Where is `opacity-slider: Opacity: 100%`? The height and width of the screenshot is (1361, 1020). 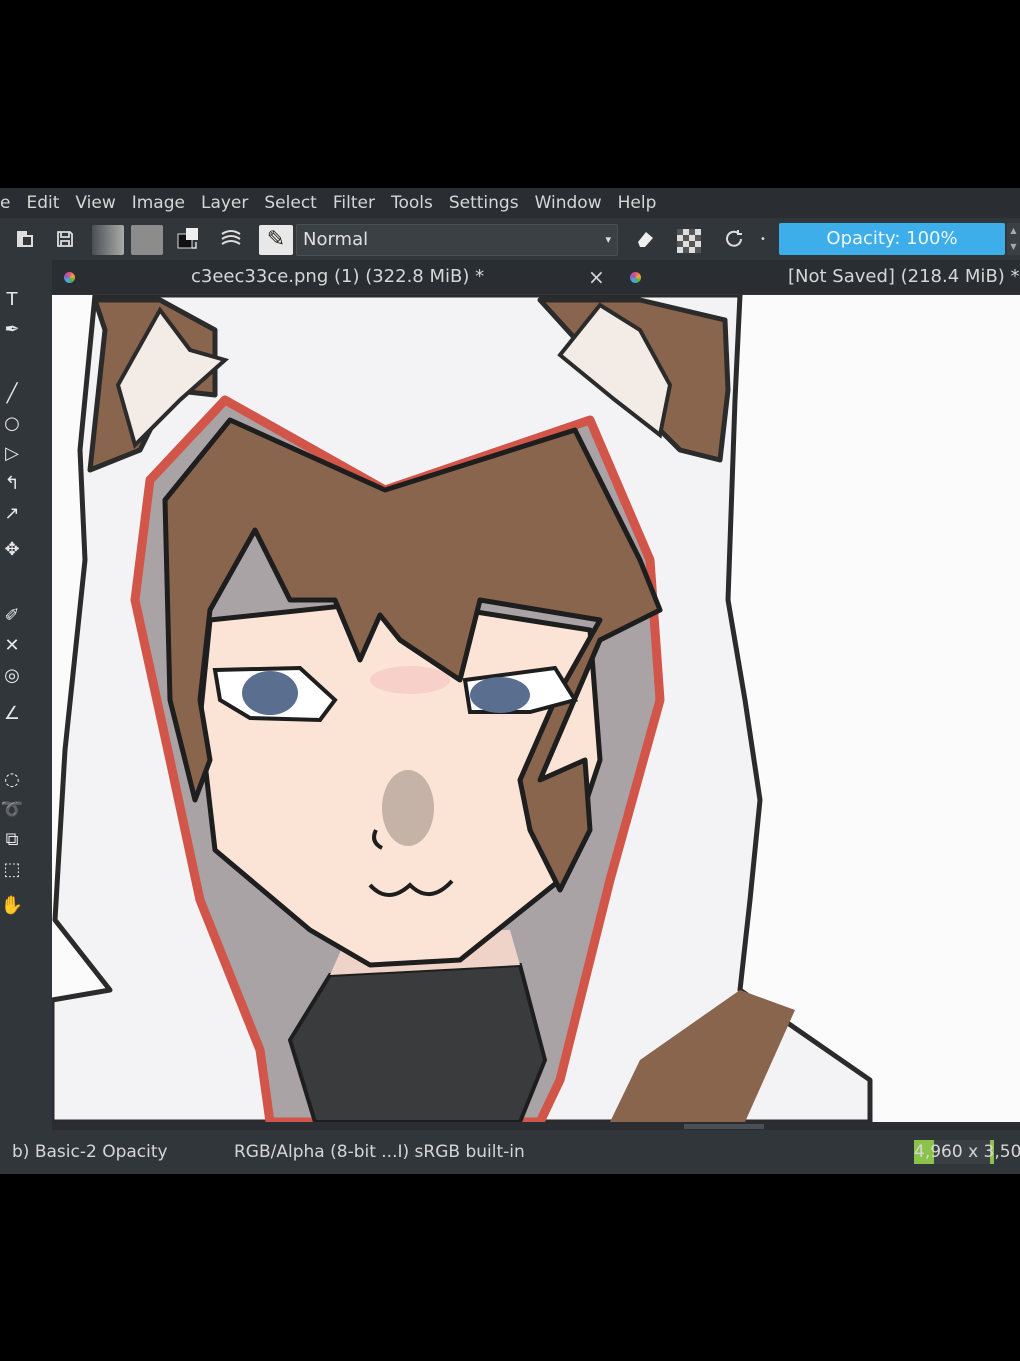 opacity-slider: Opacity: 100% is located at coordinates (892, 239).